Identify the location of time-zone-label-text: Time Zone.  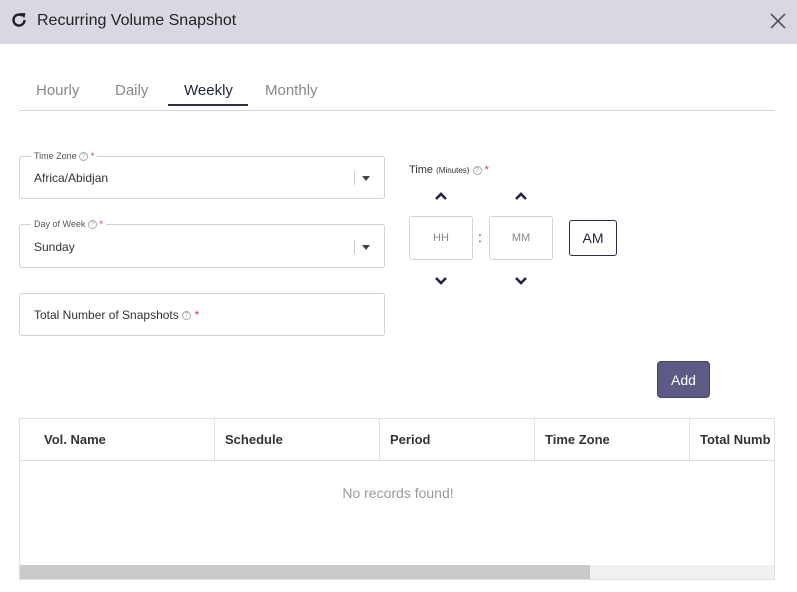
(55, 156).